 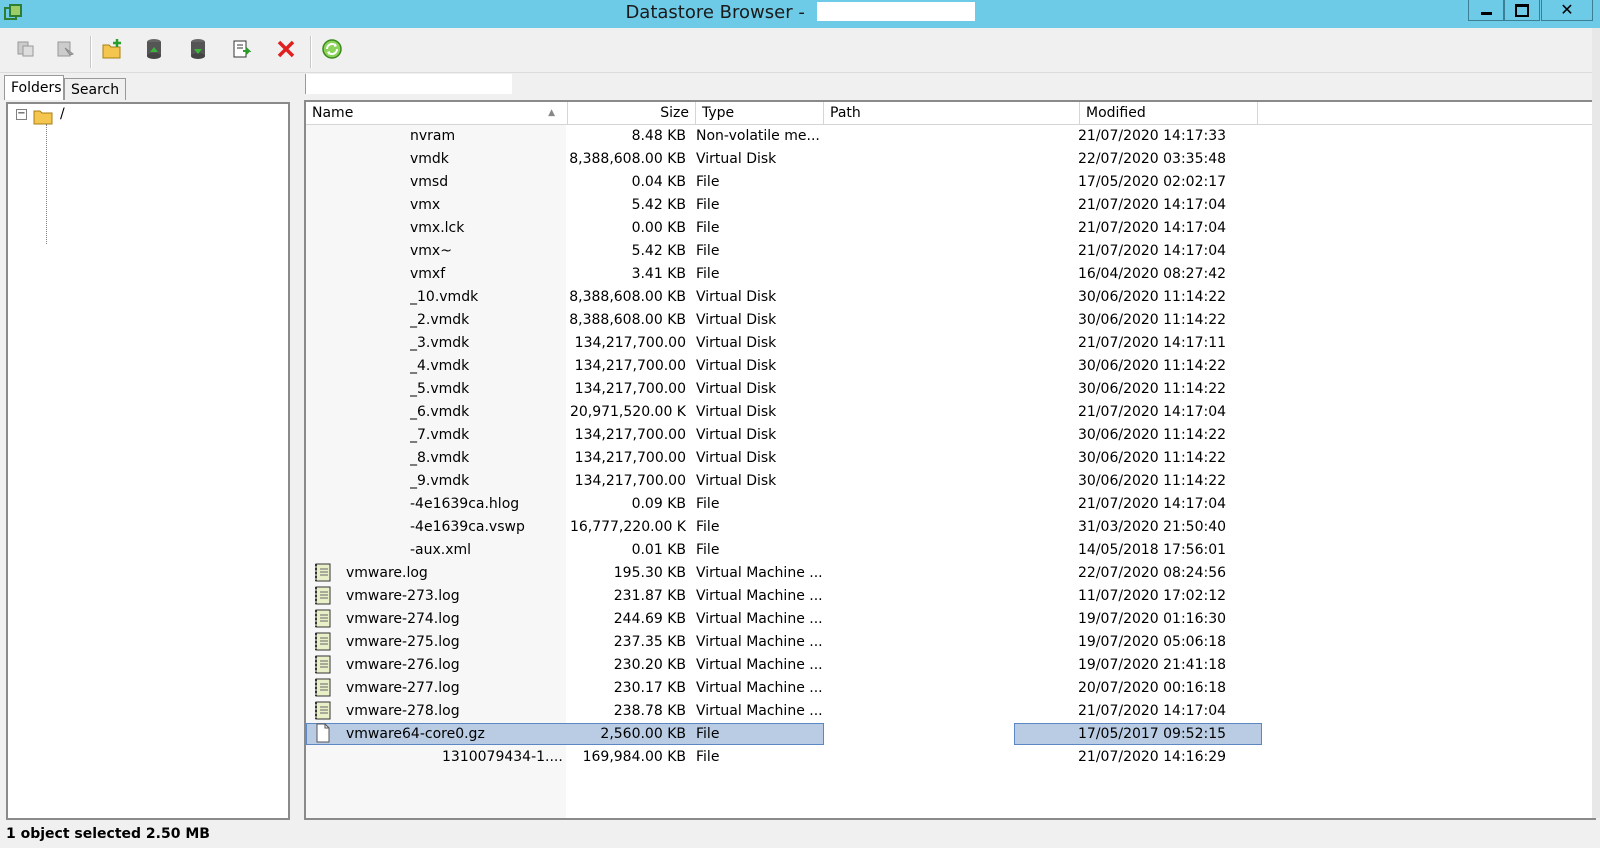 What do you see at coordinates (465, 504) in the screenshot?
I see `file-name: -4e1639ca.hlog` at bounding box center [465, 504].